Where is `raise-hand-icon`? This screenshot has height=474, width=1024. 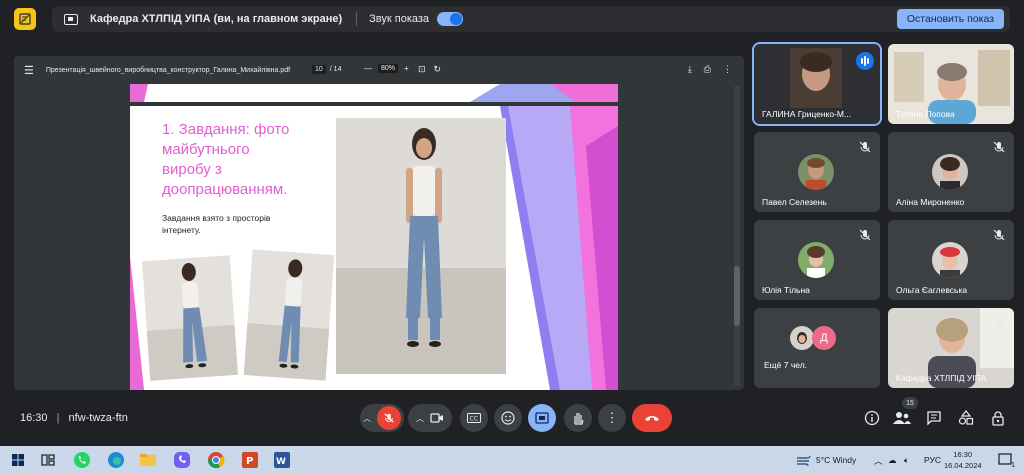
raise-hand-icon is located at coordinates (579, 419).